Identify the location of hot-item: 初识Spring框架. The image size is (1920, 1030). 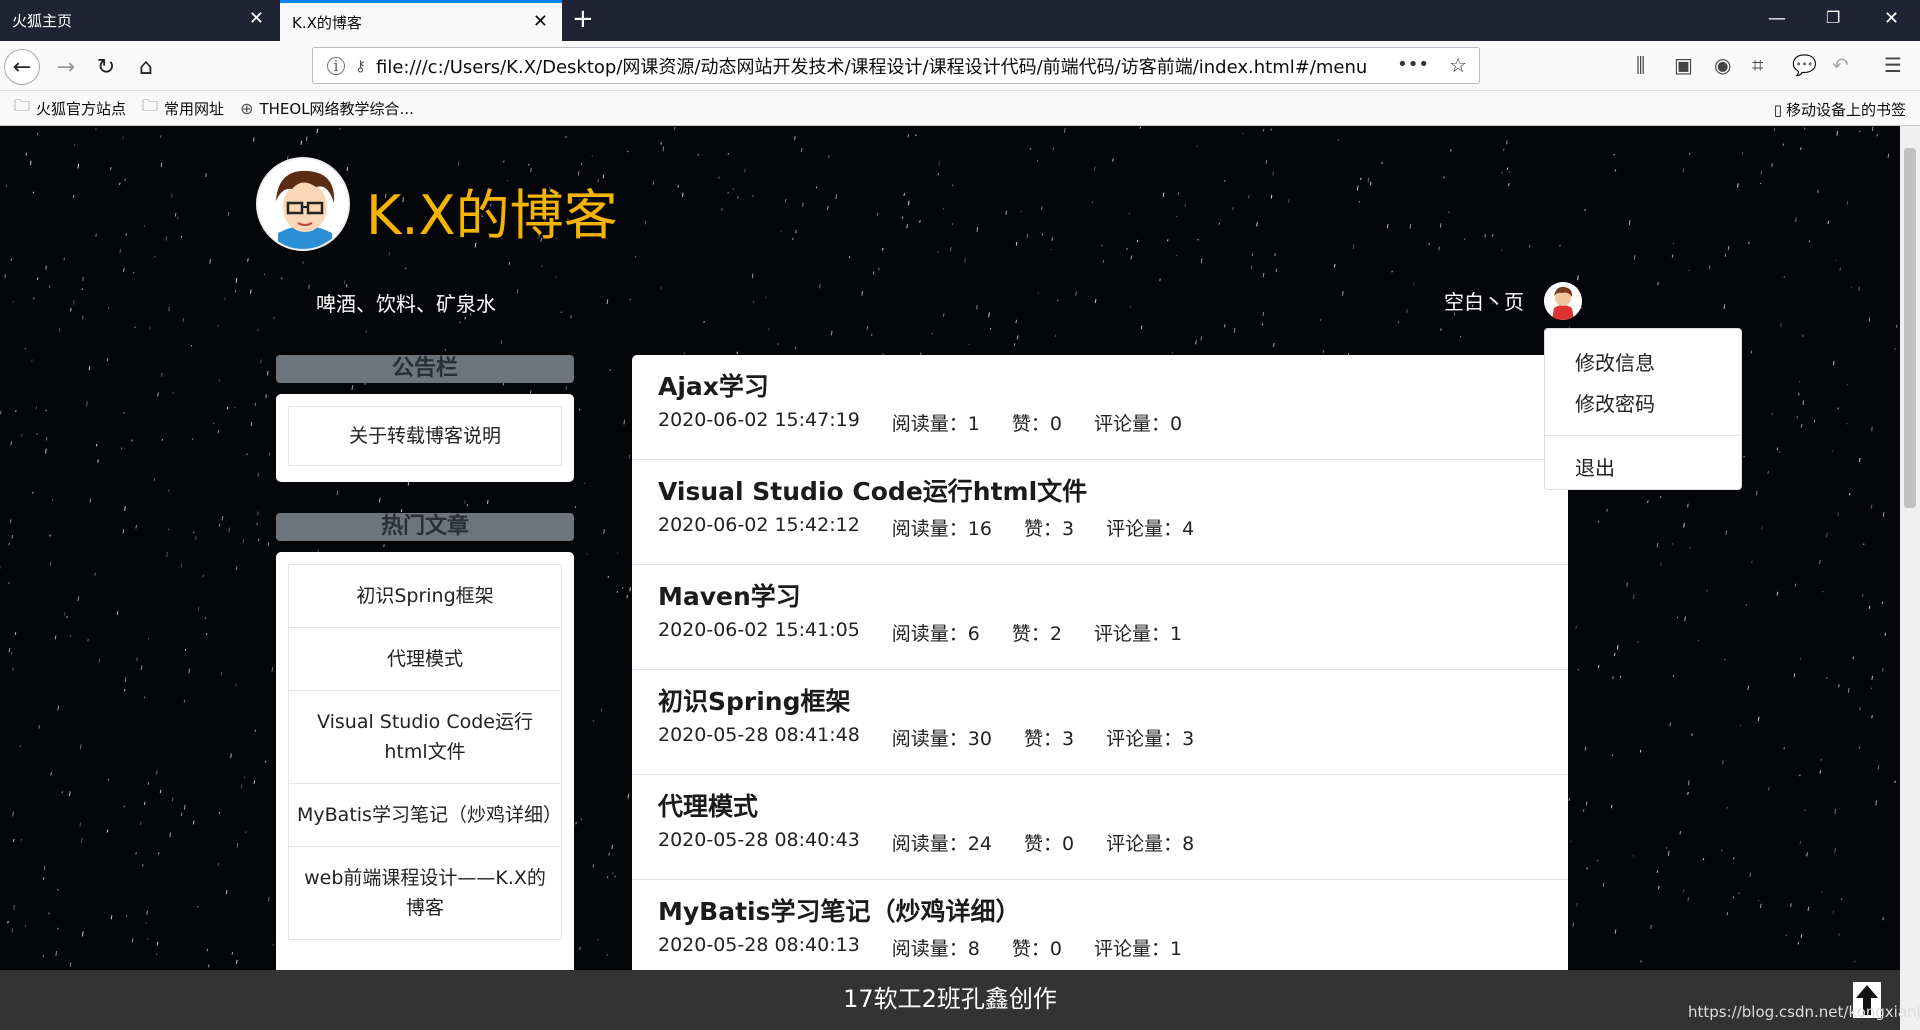
(425, 596).